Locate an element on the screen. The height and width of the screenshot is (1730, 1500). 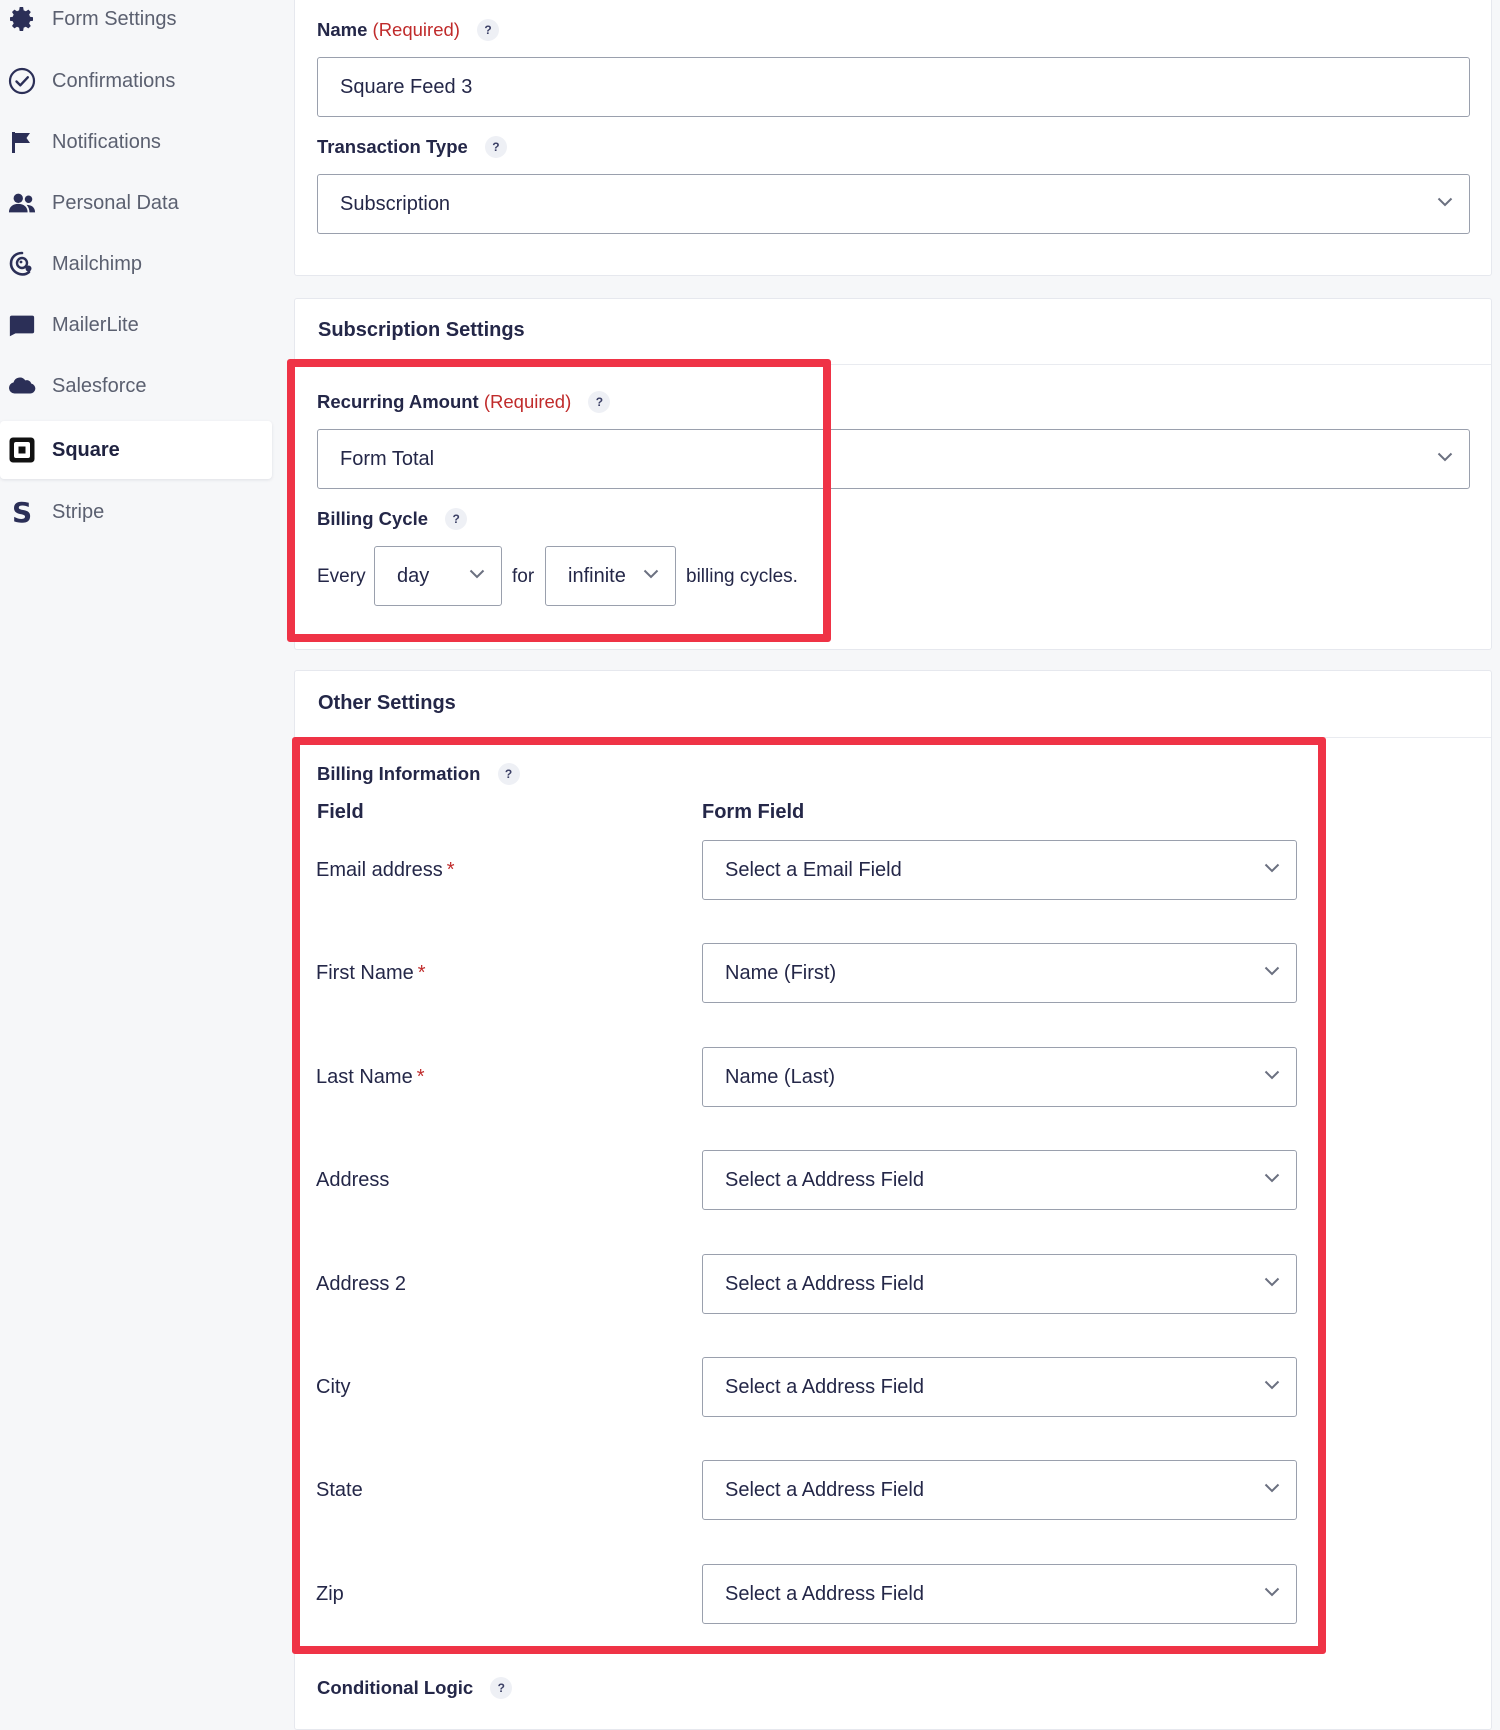
billing-field-label: State is located at coordinates (339, 1490).